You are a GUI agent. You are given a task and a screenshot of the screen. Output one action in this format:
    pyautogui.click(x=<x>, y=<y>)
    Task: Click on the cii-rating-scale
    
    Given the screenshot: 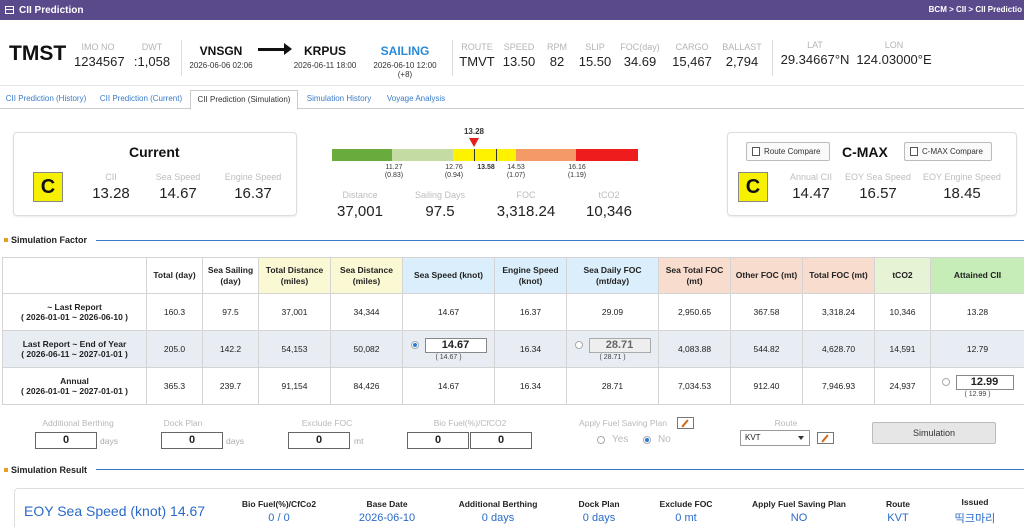 What is the action you would take?
    pyautogui.click(x=485, y=155)
    